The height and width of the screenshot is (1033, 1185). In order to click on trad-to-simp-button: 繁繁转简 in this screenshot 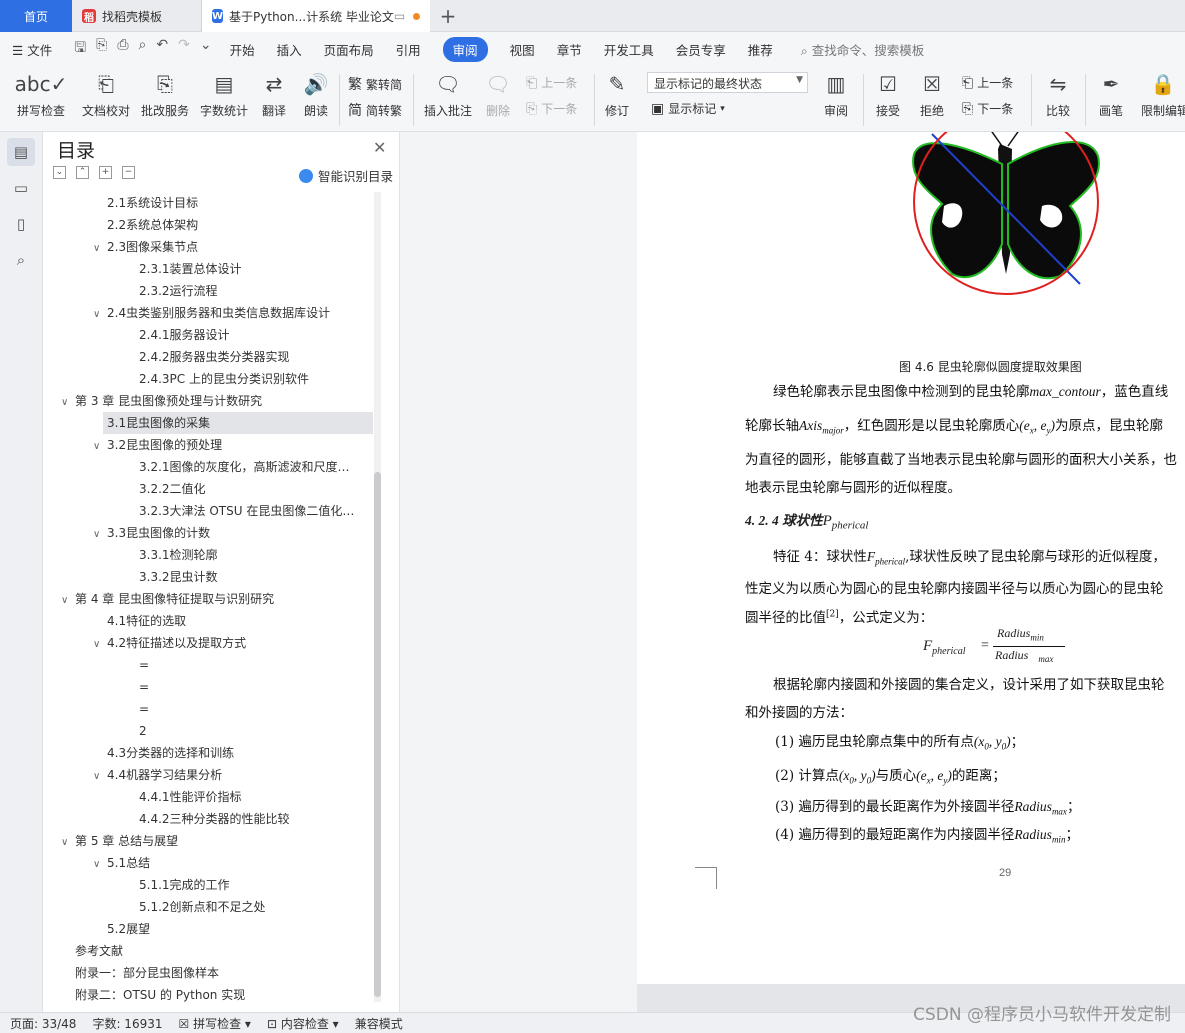, I will do `click(375, 84)`.